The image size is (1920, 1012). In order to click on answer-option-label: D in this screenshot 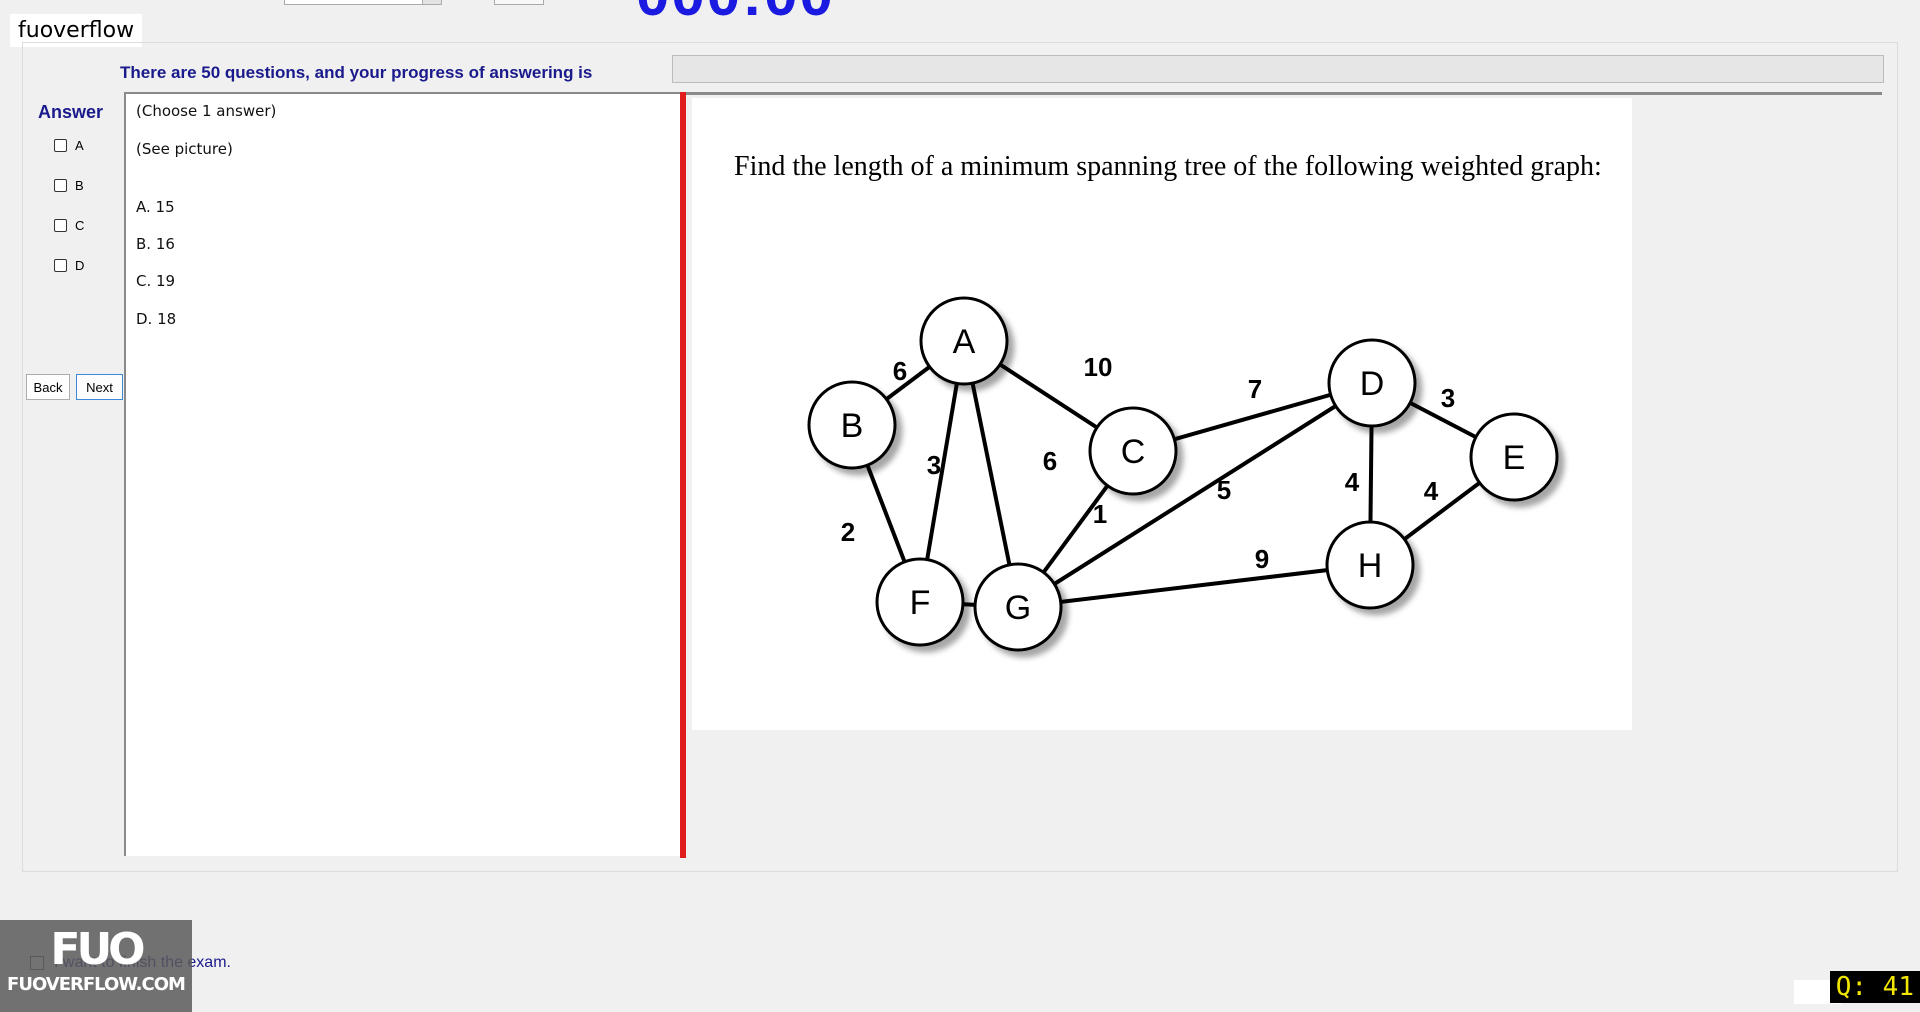, I will do `click(80, 265)`.